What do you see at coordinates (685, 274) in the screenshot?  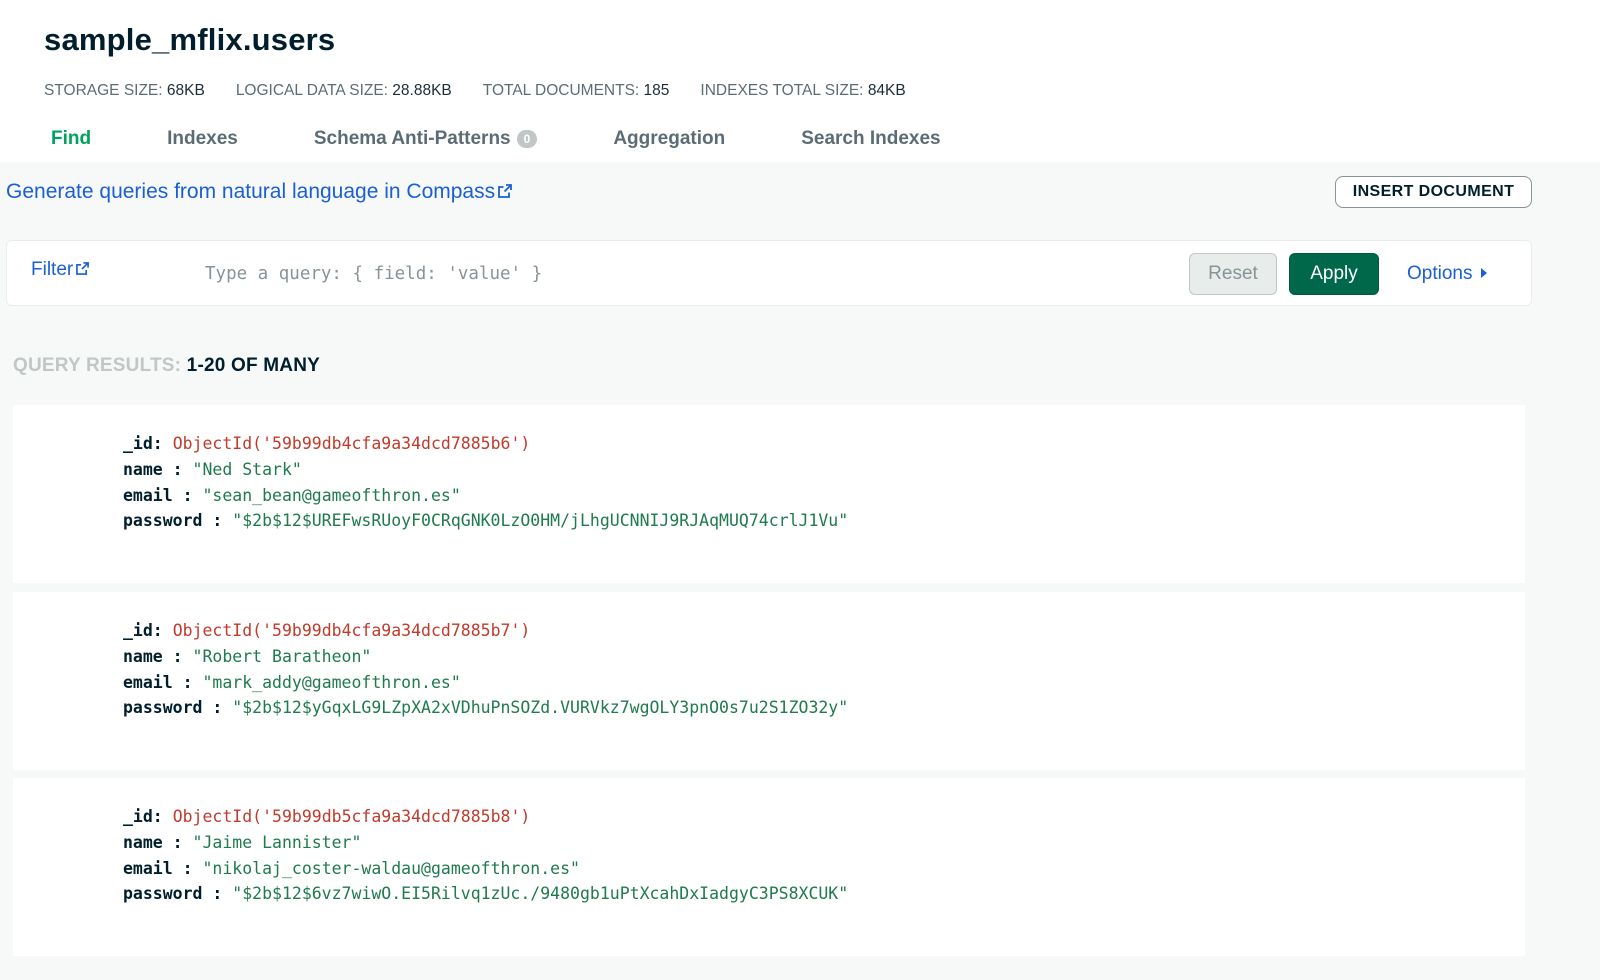 I see `query-input` at bounding box center [685, 274].